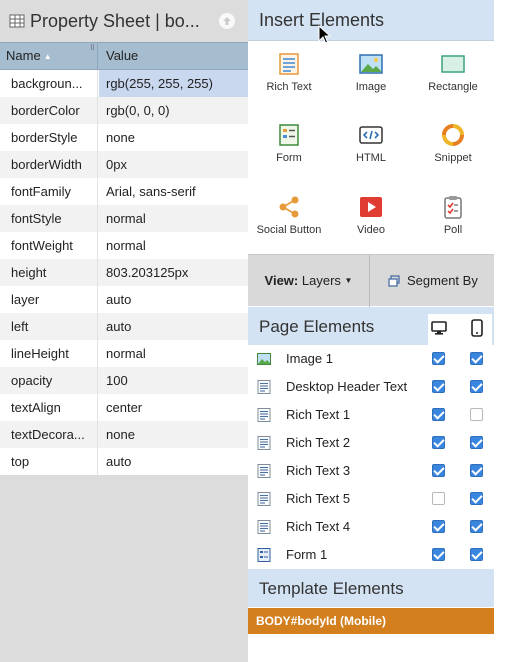 This screenshot has height=662, width=511. What do you see at coordinates (49, 164) in the screenshot?
I see `property-name: borderWidth` at bounding box center [49, 164].